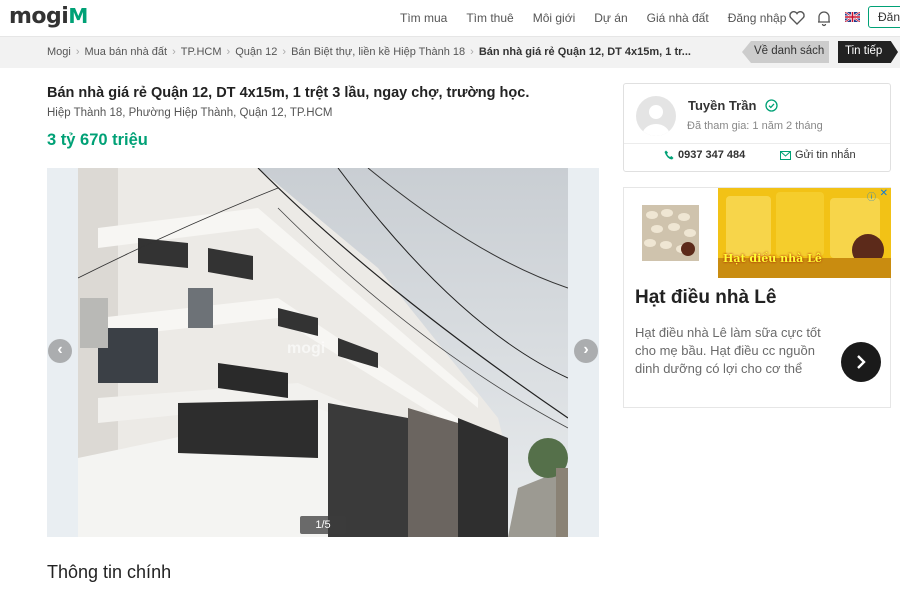 The height and width of the screenshot is (594, 900). I want to click on logo-text: mogi, so click(39, 16).